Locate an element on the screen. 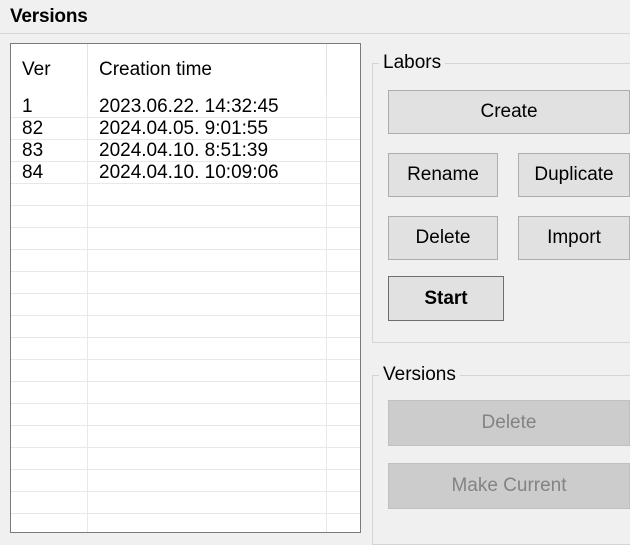 This screenshot has height=545, width=630. table-row: 82 2024.04.05. 9:01:55 is located at coordinates (185, 129).